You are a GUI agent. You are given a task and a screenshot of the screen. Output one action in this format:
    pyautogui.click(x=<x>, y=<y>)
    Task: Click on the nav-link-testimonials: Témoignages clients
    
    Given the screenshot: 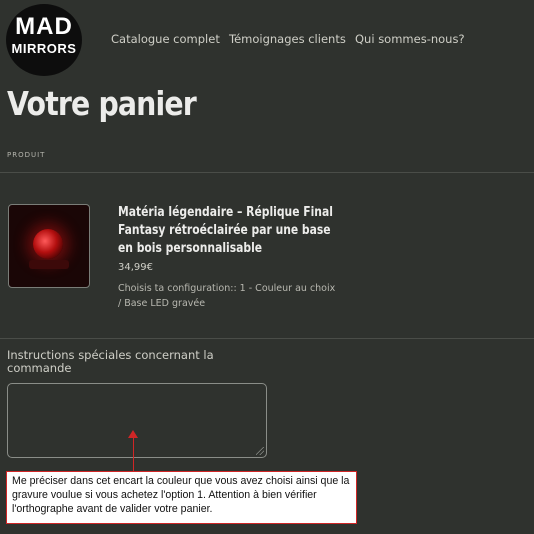 What is the action you would take?
    pyautogui.click(x=287, y=39)
    